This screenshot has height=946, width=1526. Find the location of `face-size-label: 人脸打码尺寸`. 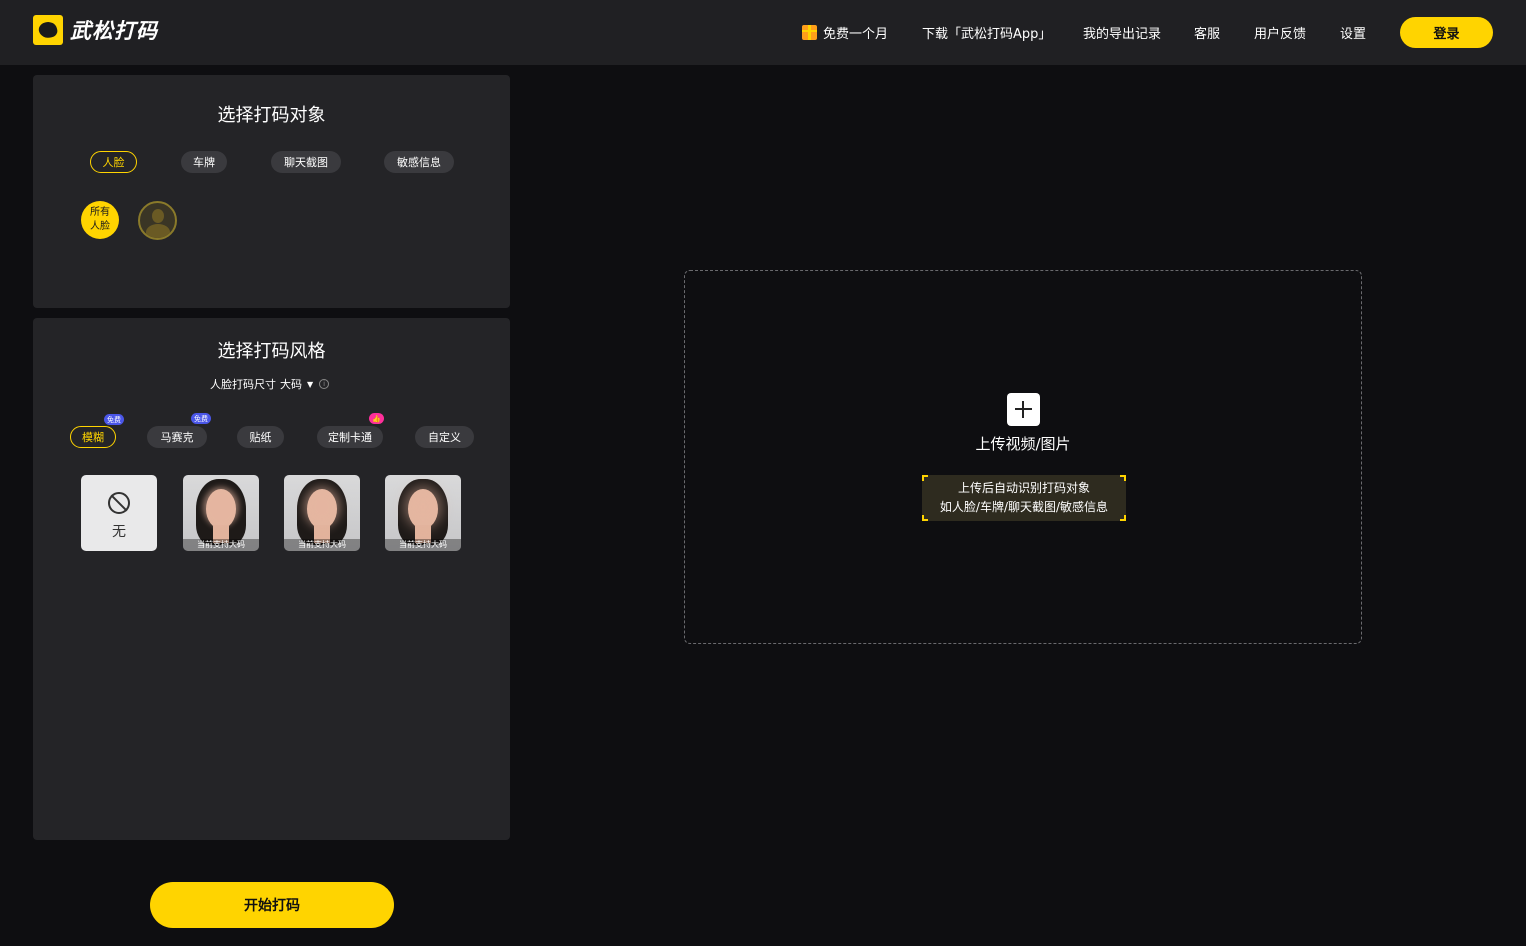

face-size-label: 人脸打码尺寸 is located at coordinates (243, 384).